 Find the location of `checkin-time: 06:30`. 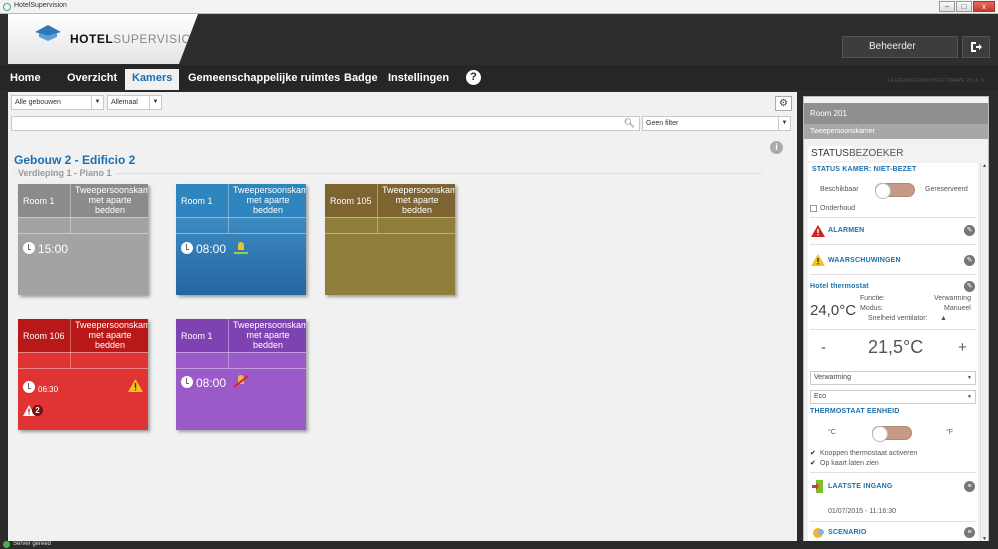

checkin-time: 06:30 is located at coordinates (40, 387).